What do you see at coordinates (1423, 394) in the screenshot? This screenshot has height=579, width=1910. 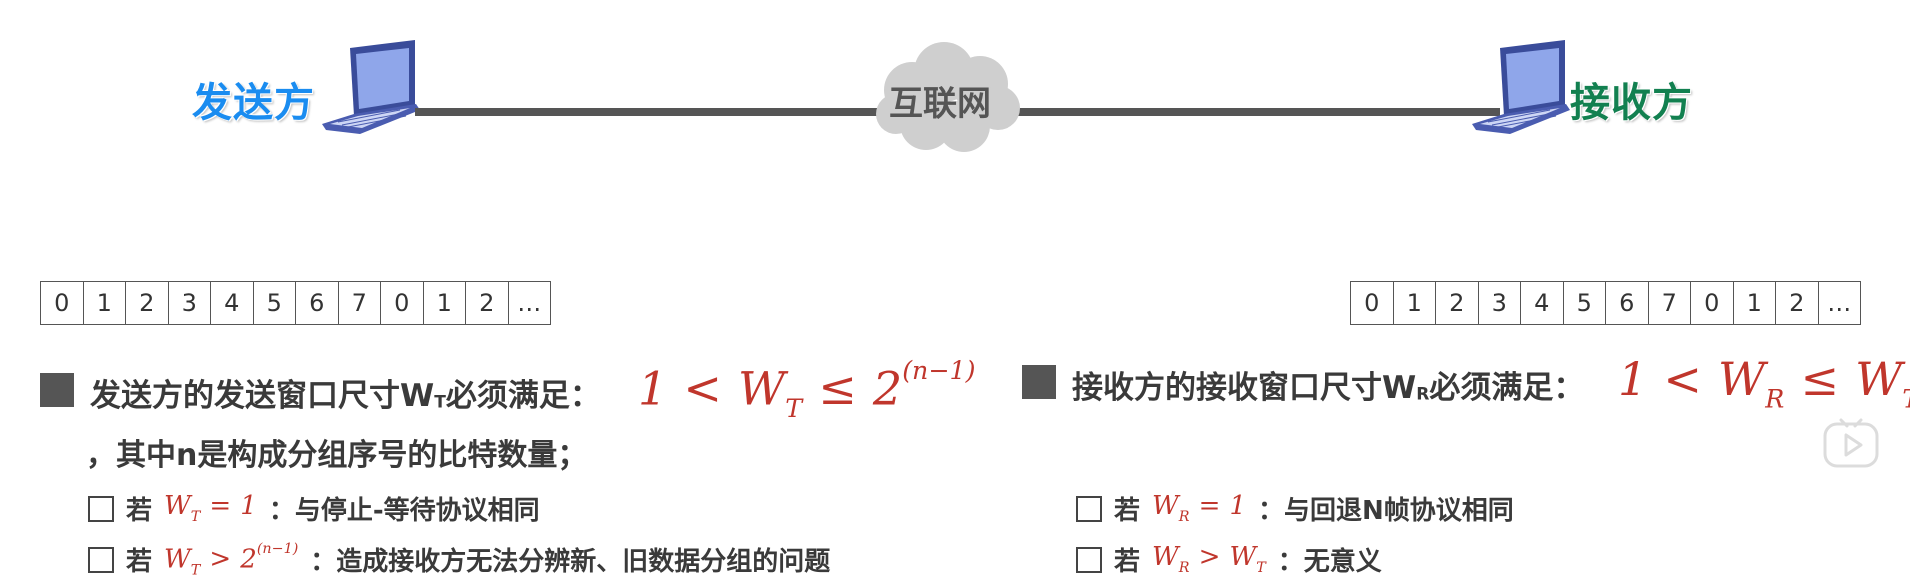 I see `heading-sub: R` at bounding box center [1423, 394].